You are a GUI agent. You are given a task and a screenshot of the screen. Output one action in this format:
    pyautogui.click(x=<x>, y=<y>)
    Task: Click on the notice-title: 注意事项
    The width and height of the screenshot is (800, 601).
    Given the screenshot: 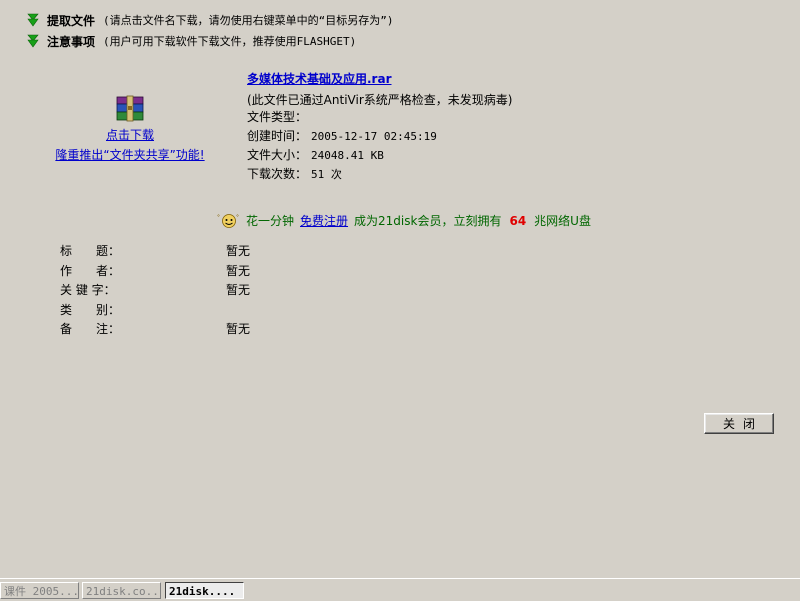 What is the action you would take?
    pyautogui.click(x=71, y=41)
    